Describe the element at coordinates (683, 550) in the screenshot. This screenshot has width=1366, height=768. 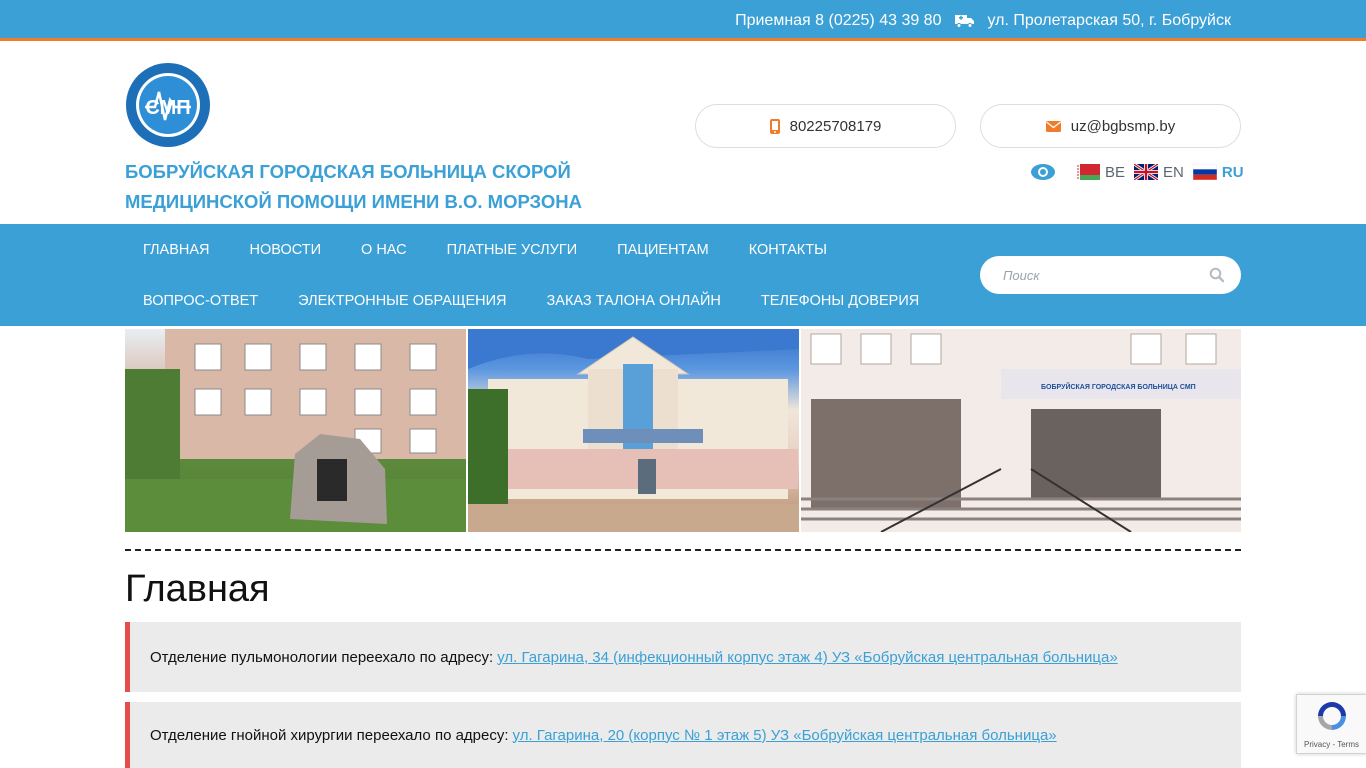
I see `content-divider` at that location.